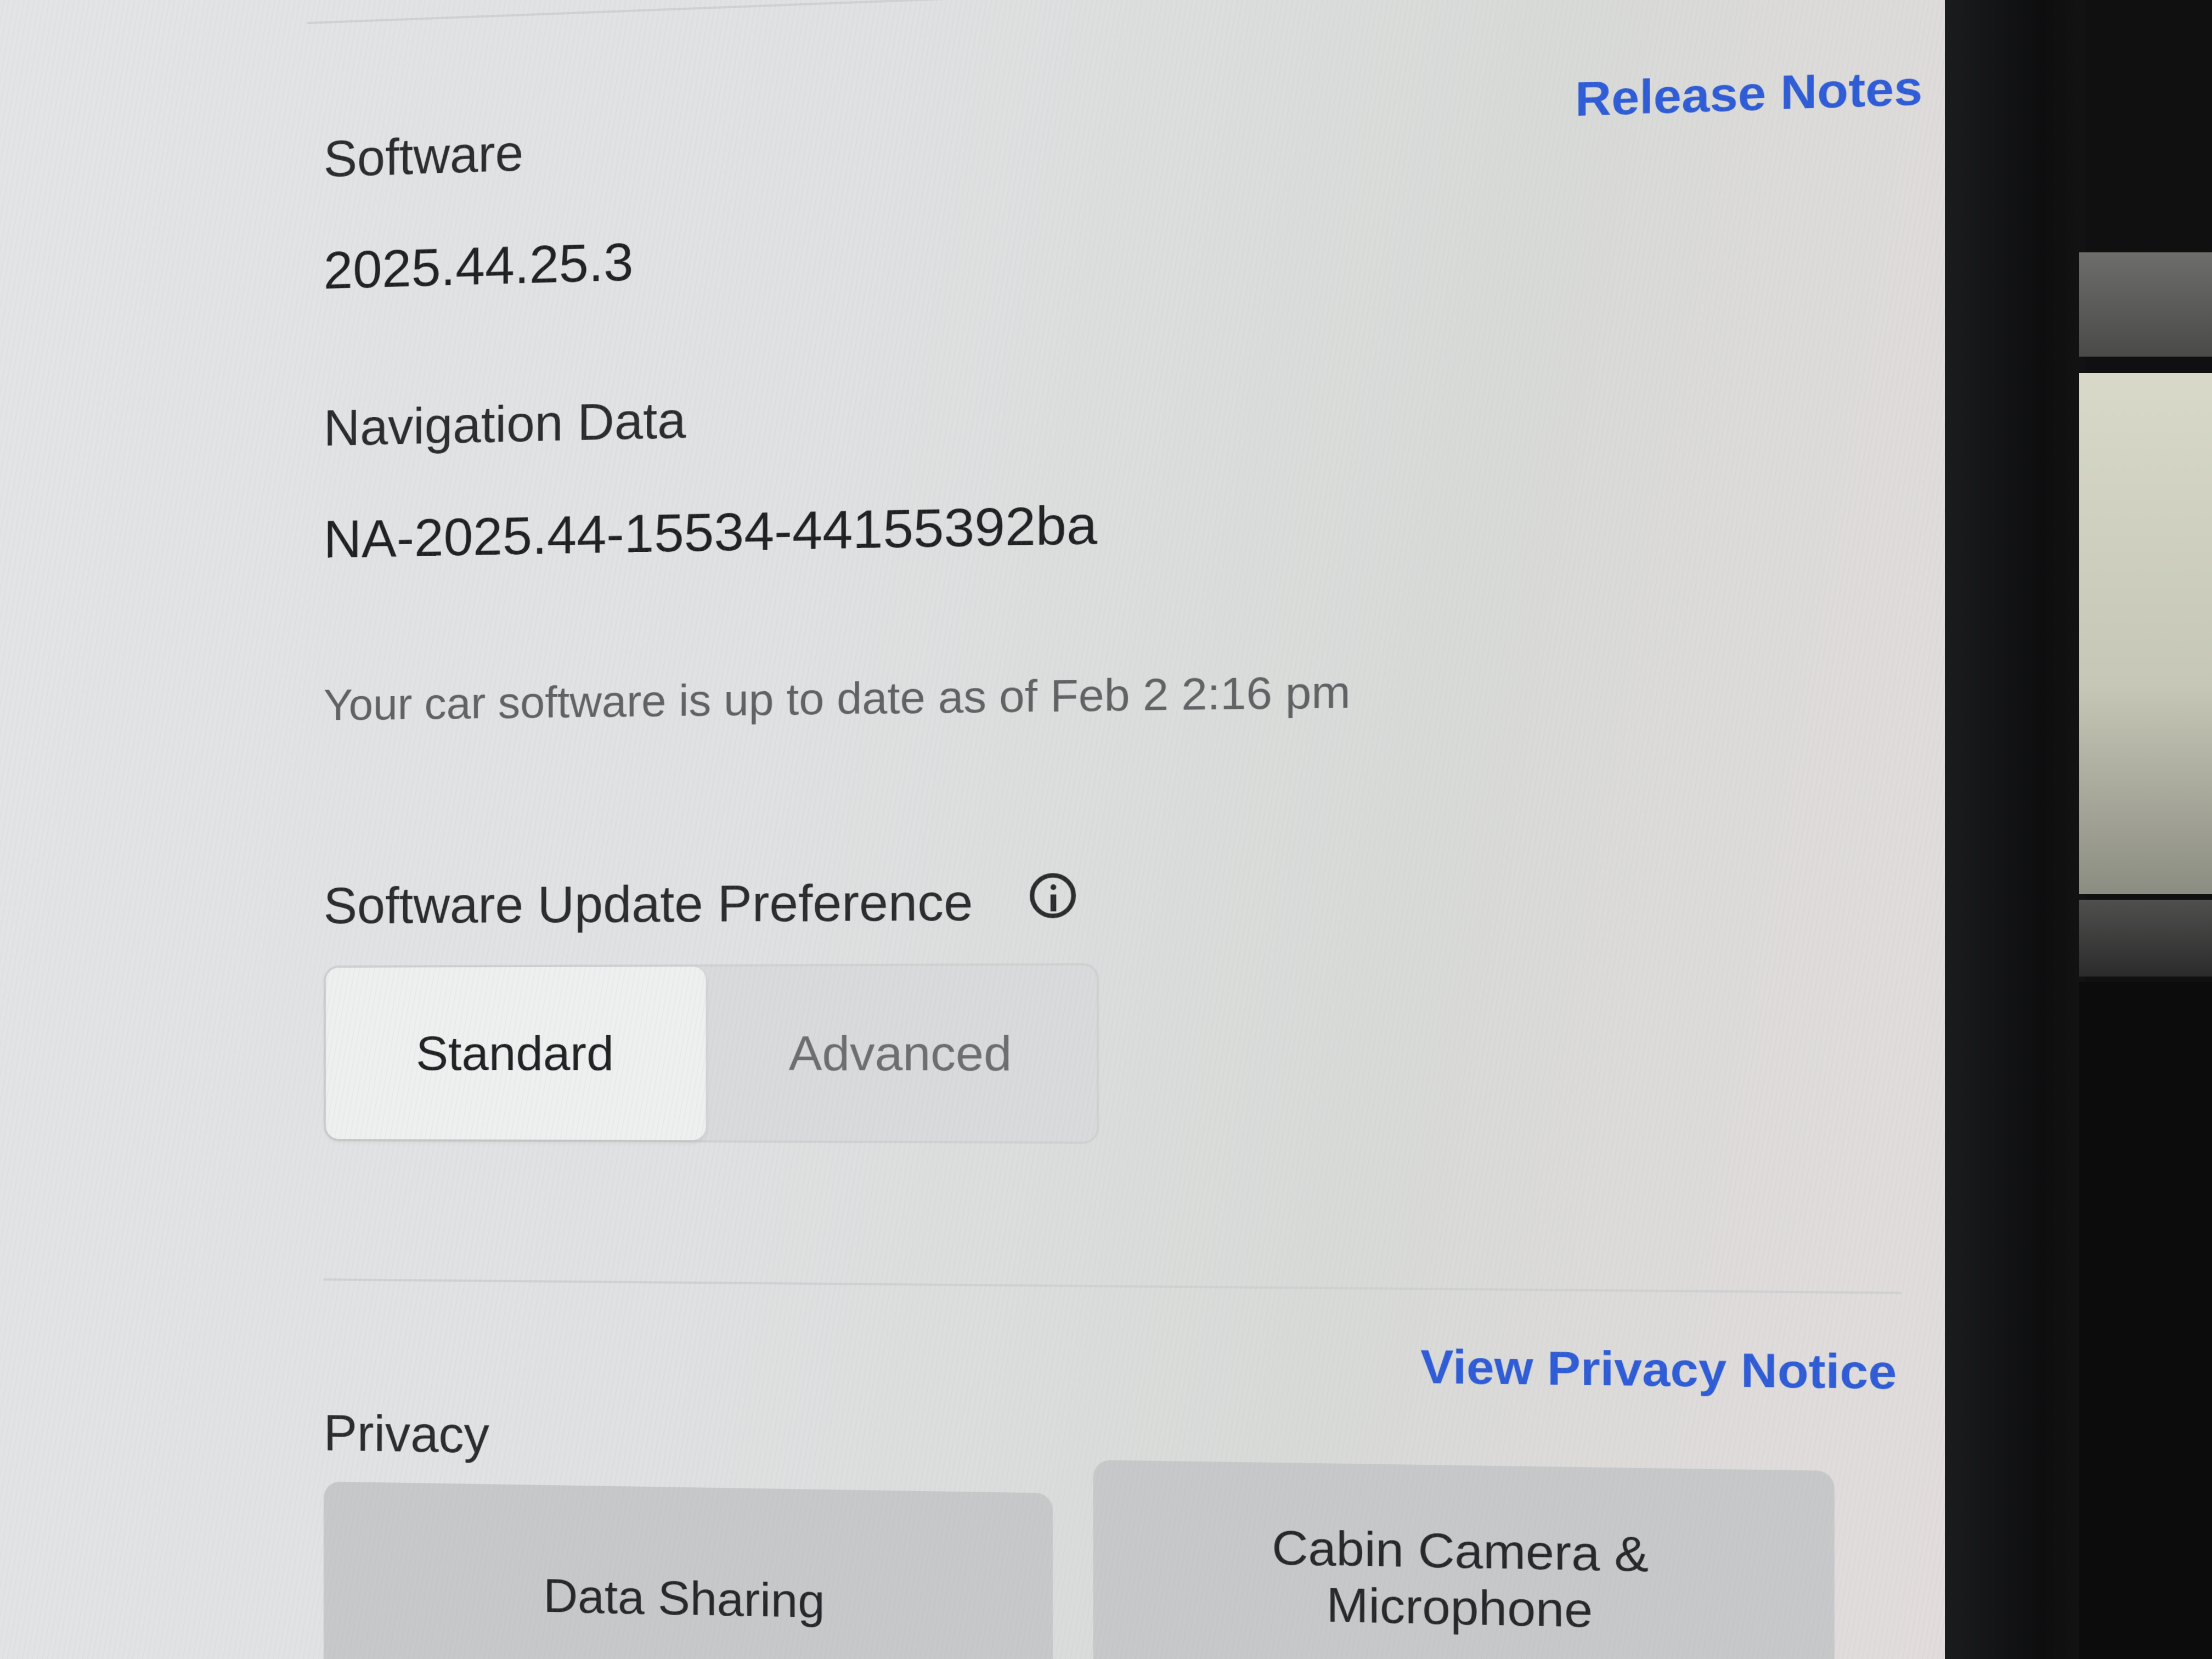  Describe the element at coordinates (478, 266) in the screenshot. I see `software-version: 2025.44.25.3` at that location.